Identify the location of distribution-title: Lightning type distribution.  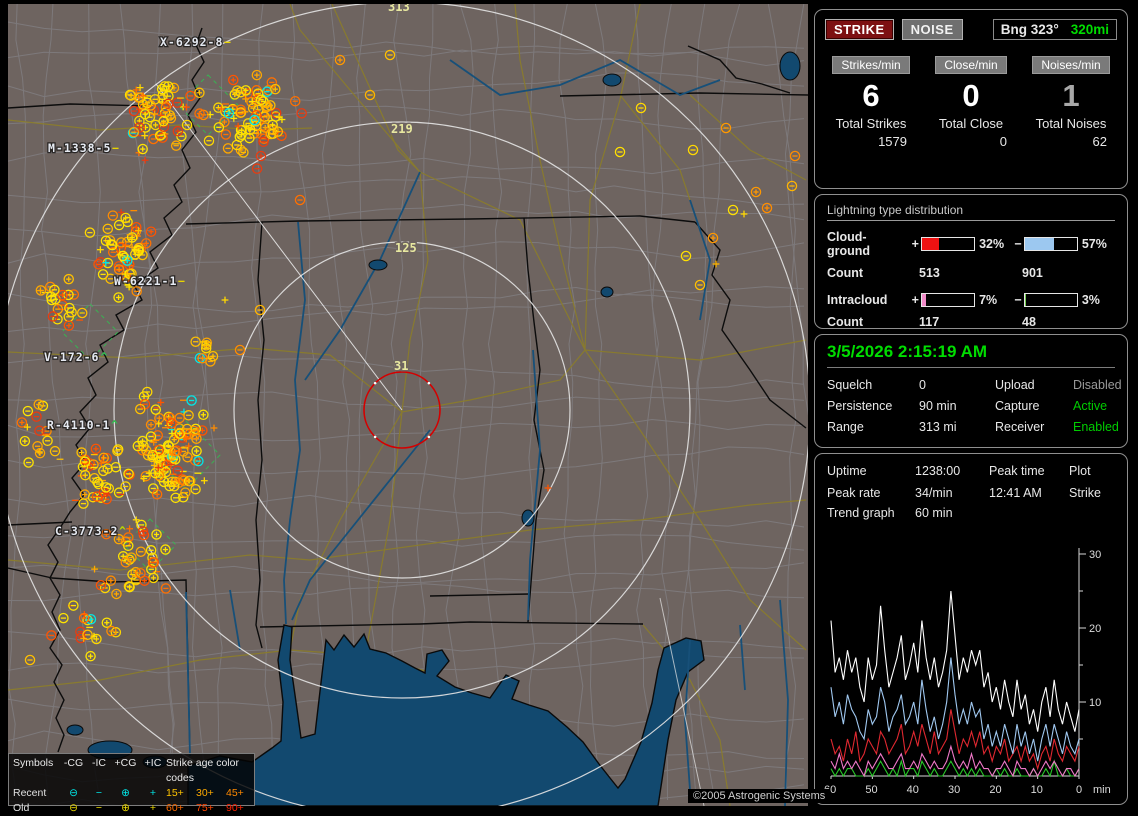
(971, 212).